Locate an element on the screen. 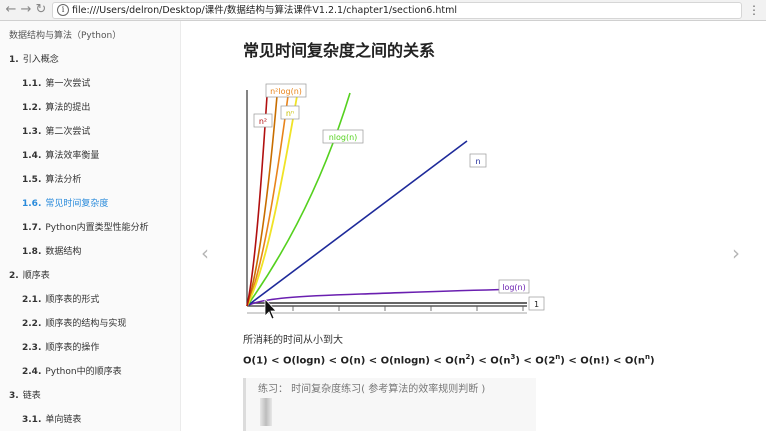  svg-text: n²log(n) is located at coordinates (286, 91).